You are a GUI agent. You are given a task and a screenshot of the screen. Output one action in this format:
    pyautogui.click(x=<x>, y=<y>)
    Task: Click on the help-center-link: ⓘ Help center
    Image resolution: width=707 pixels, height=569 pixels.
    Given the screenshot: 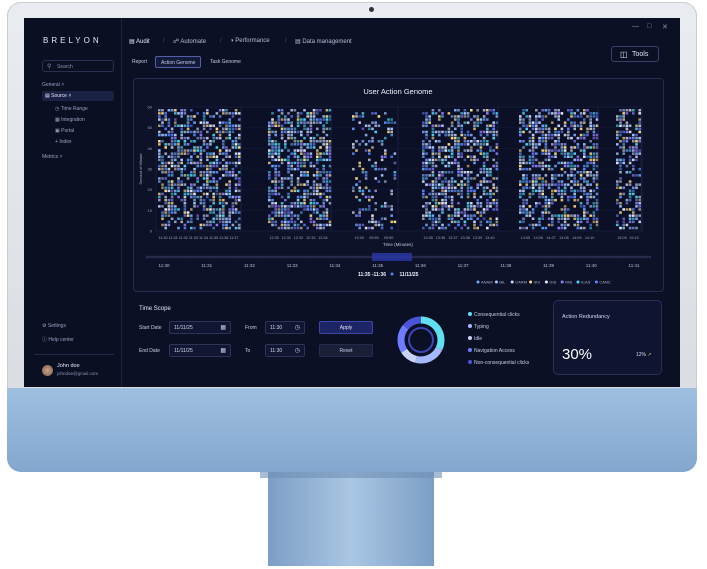 What is the action you would take?
    pyautogui.click(x=58, y=339)
    